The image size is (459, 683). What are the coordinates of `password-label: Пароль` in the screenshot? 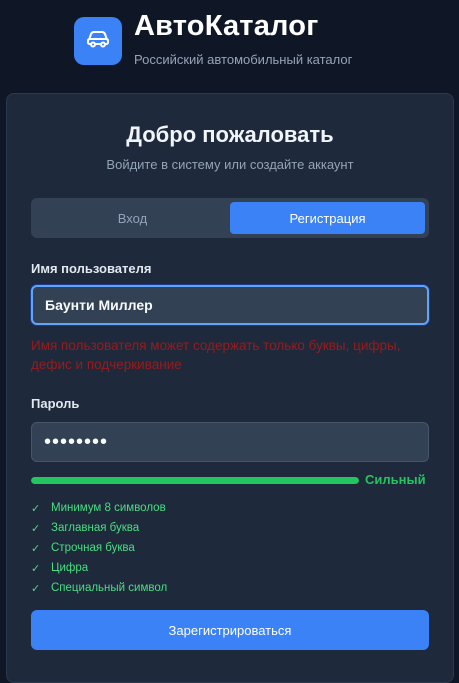 It's located at (55, 403).